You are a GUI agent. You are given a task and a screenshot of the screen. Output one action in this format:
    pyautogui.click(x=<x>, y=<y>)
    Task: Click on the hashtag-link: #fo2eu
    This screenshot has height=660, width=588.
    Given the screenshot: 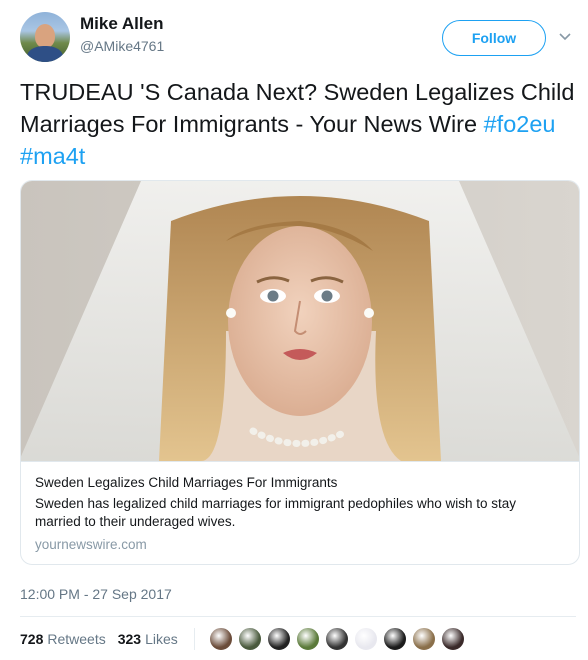 What is the action you would take?
    pyautogui.click(x=520, y=124)
    